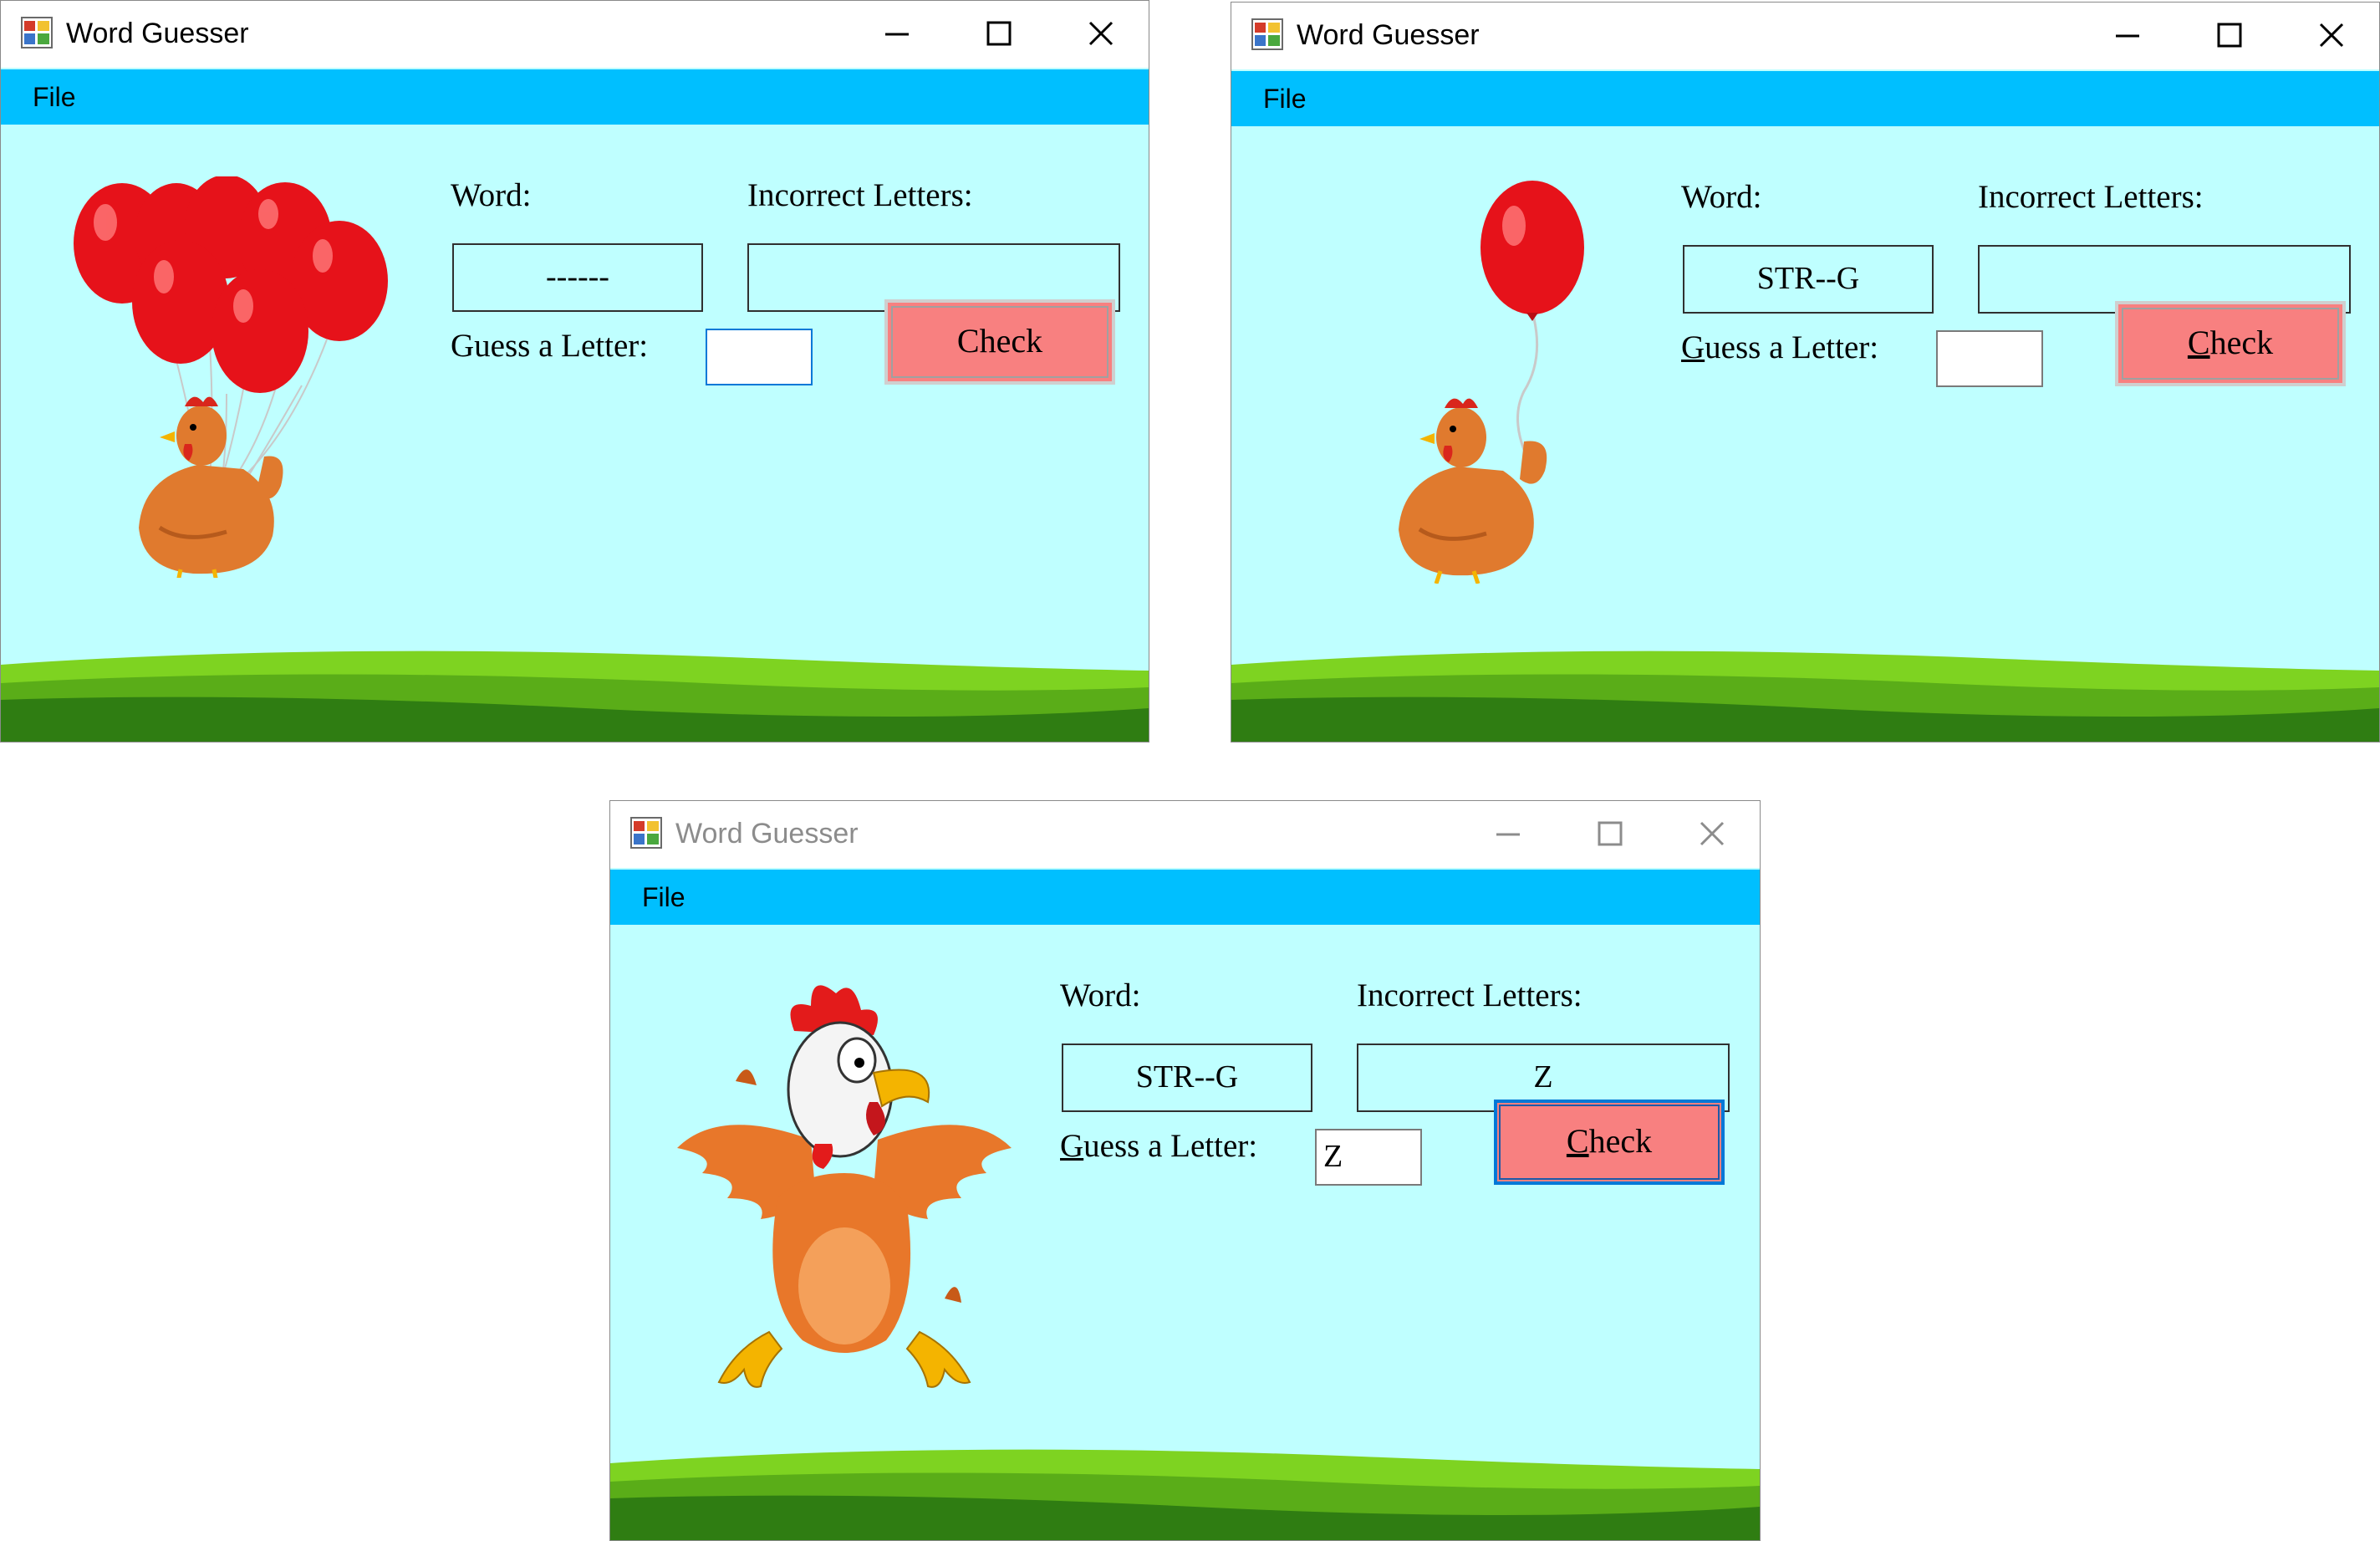 Image resolution: width=2380 pixels, height=1541 pixels. What do you see at coordinates (1490, 379) in the screenshot?
I see `chicken-with-balloon-illustration` at bounding box center [1490, 379].